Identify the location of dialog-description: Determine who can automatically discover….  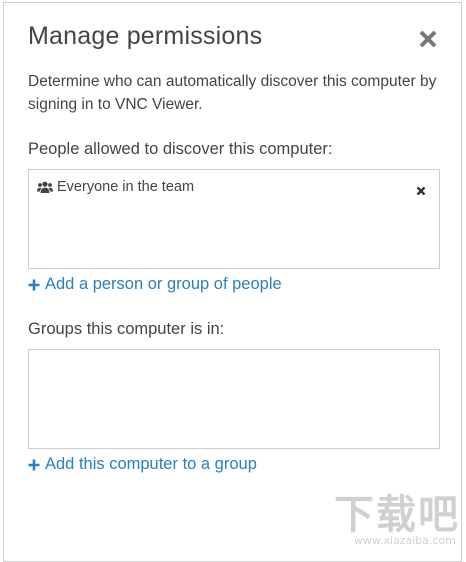
(238, 93).